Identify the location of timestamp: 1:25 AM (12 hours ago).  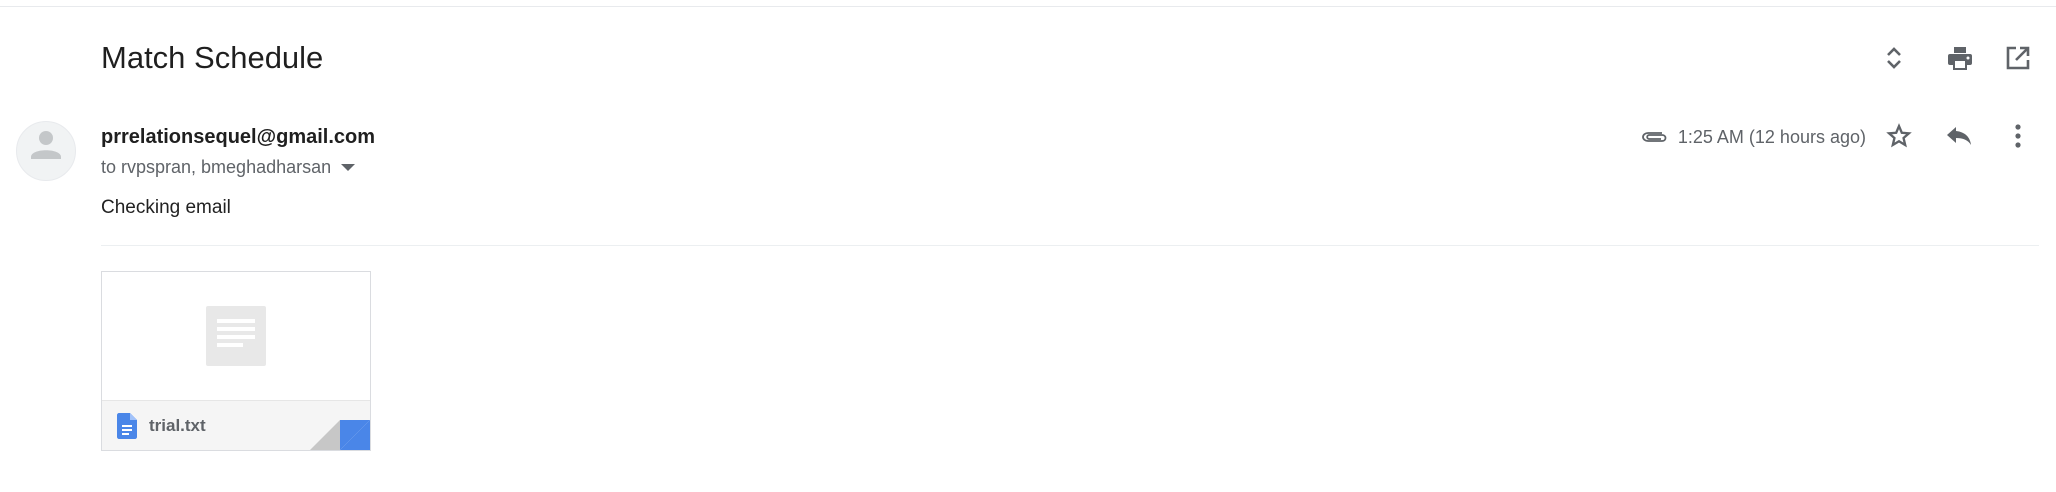
(1771, 137).